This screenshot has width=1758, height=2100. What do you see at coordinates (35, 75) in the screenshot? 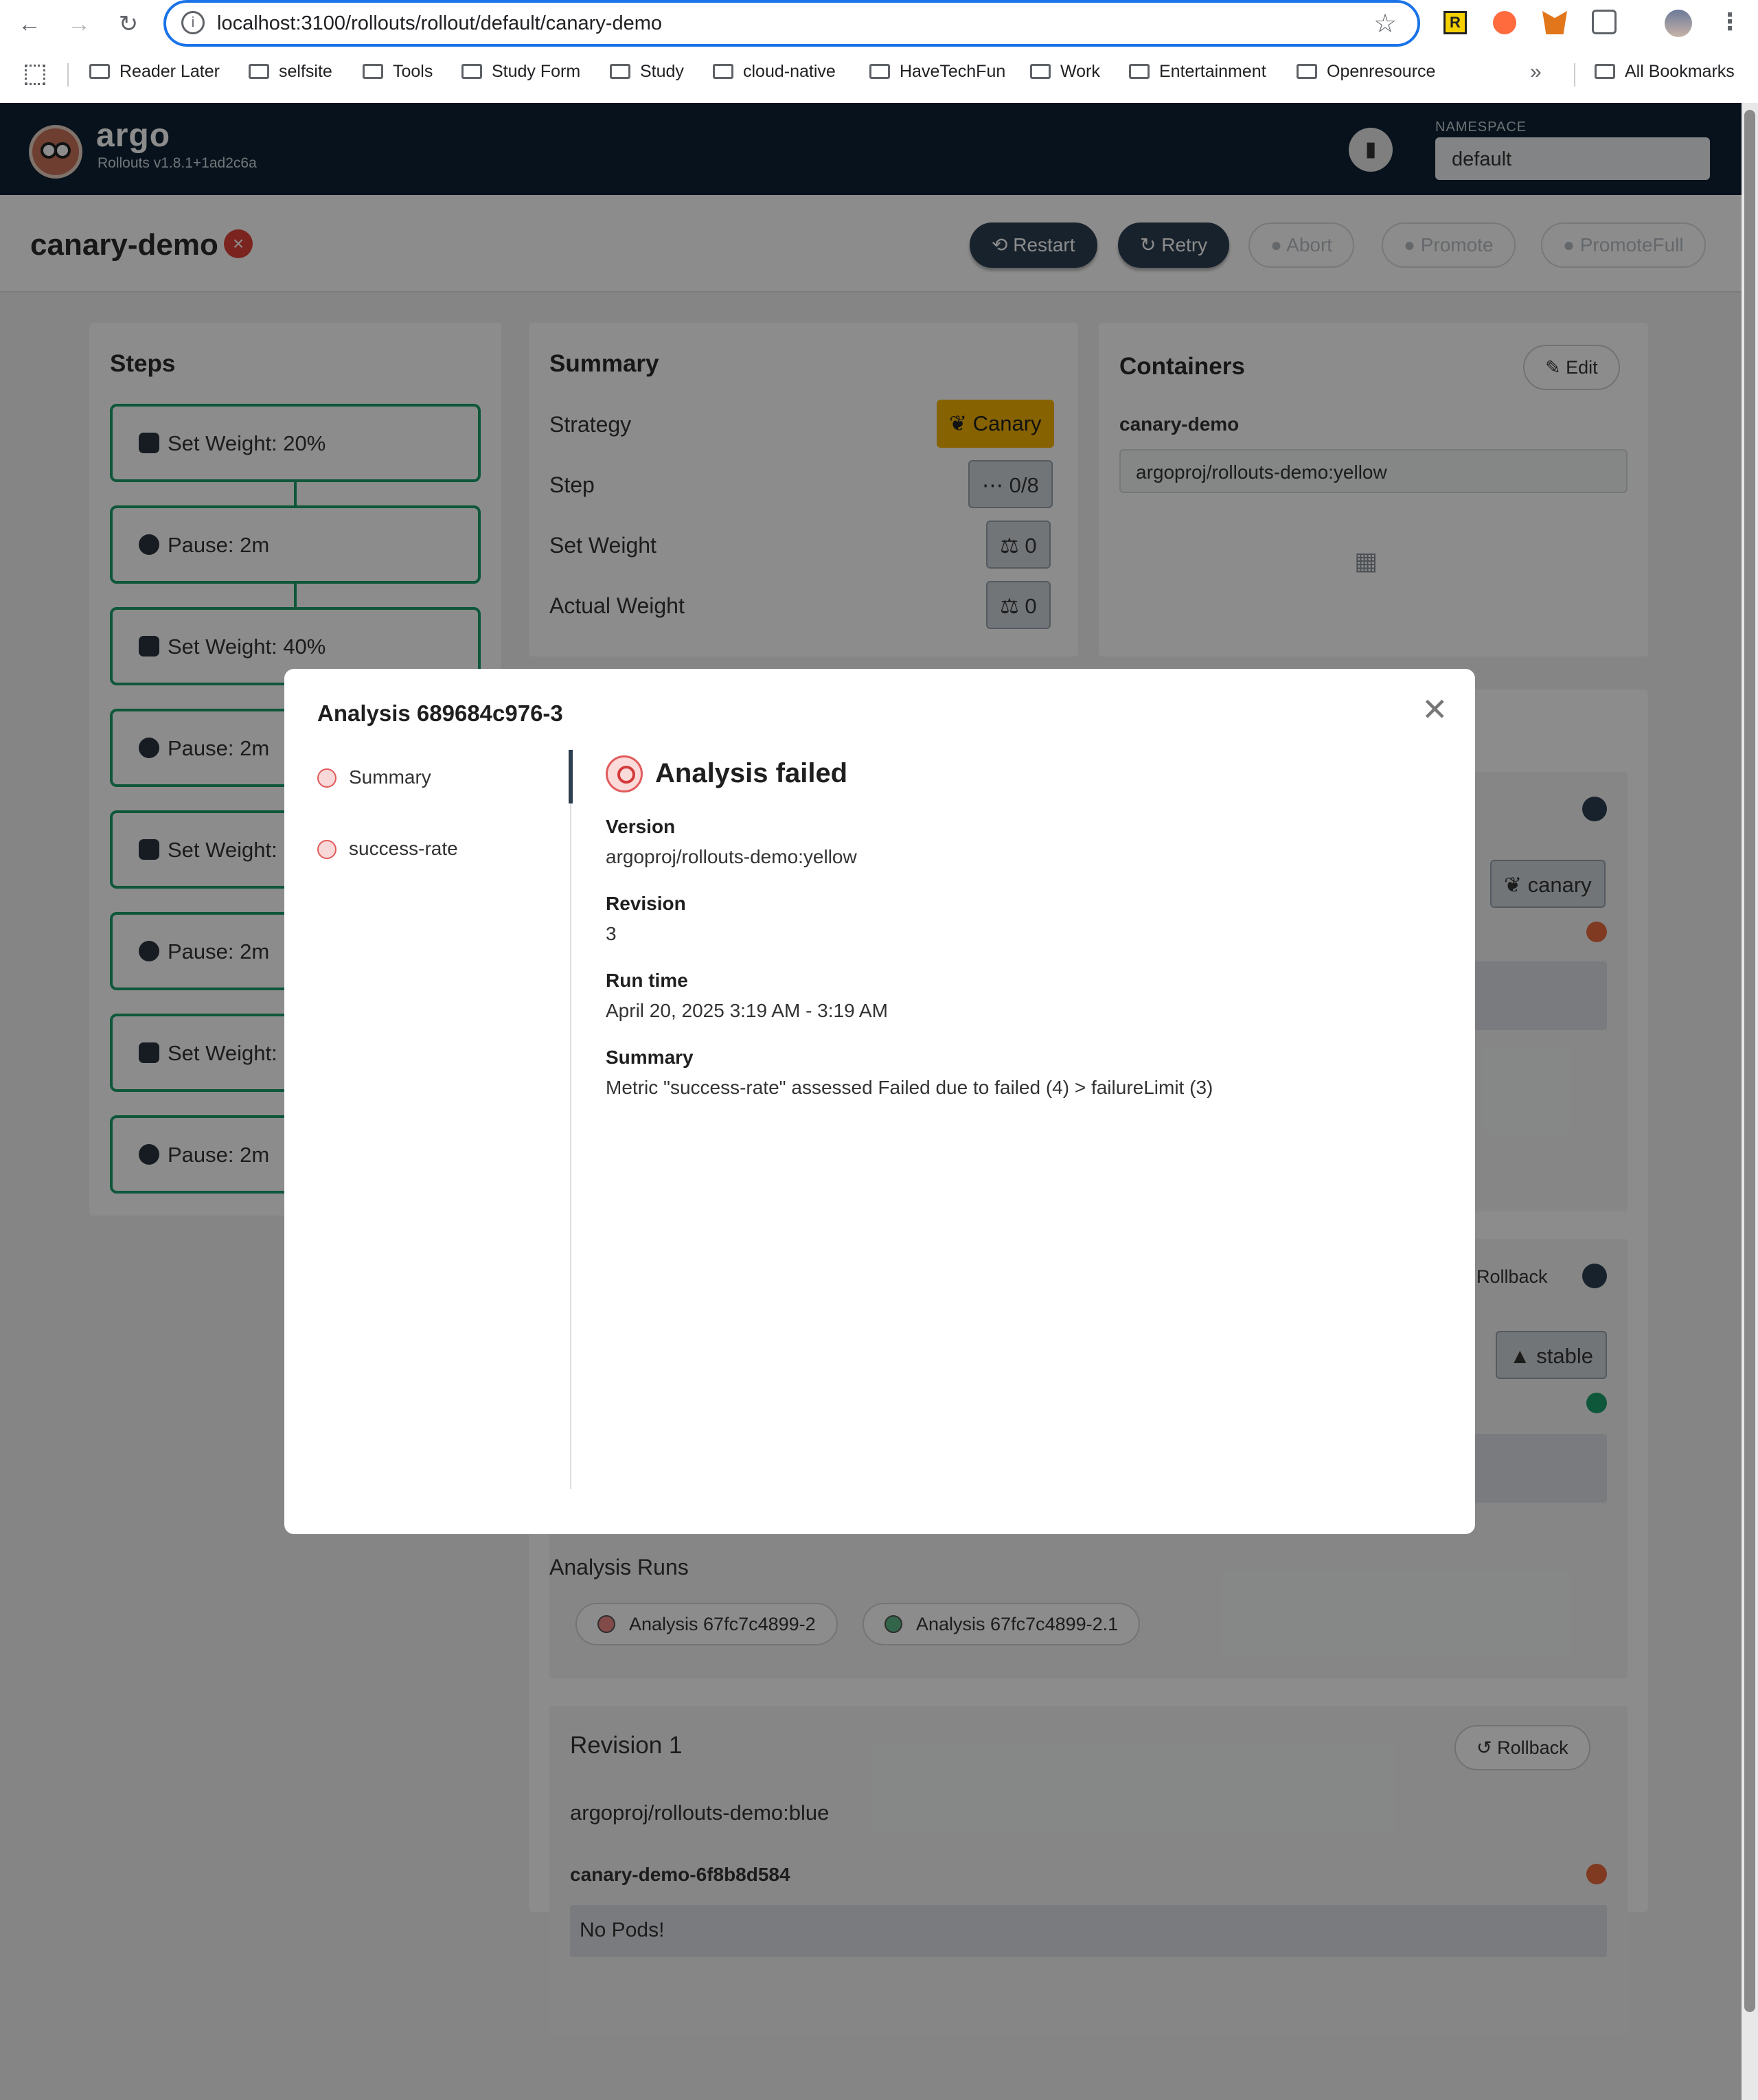
I see `apps-grid-icon` at bounding box center [35, 75].